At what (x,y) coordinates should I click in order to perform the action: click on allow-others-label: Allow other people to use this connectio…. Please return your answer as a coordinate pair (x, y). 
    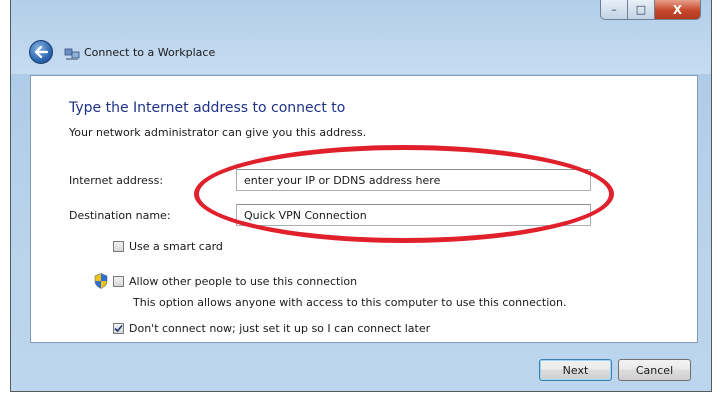
    Looking at the image, I should click on (243, 281).